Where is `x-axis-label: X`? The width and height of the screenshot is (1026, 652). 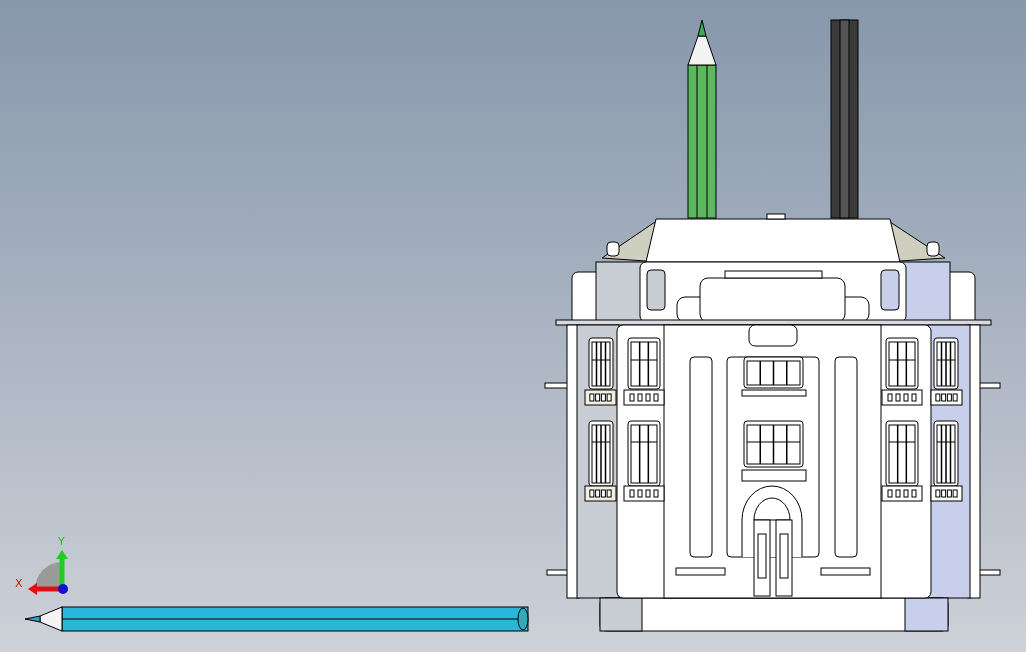
x-axis-label: X is located at coordinates (19, 583).